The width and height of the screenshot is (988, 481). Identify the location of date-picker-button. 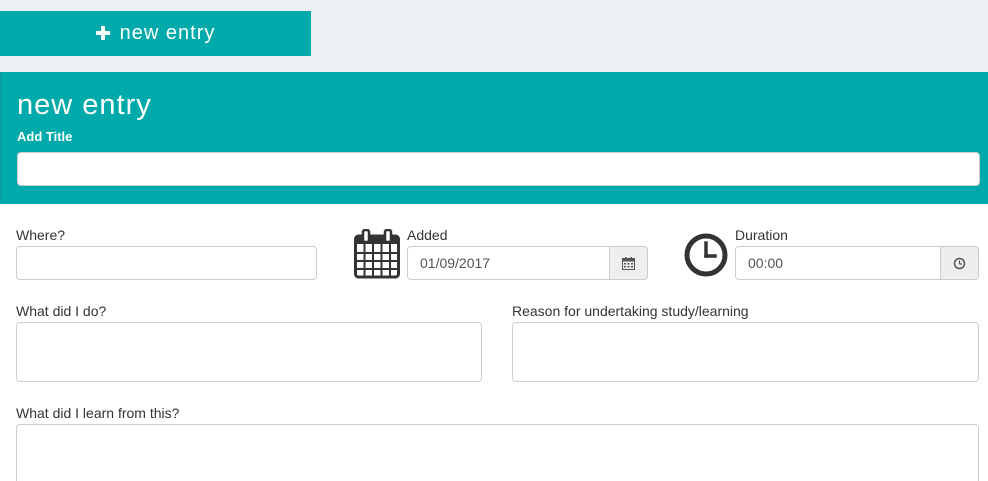
(629, 263).